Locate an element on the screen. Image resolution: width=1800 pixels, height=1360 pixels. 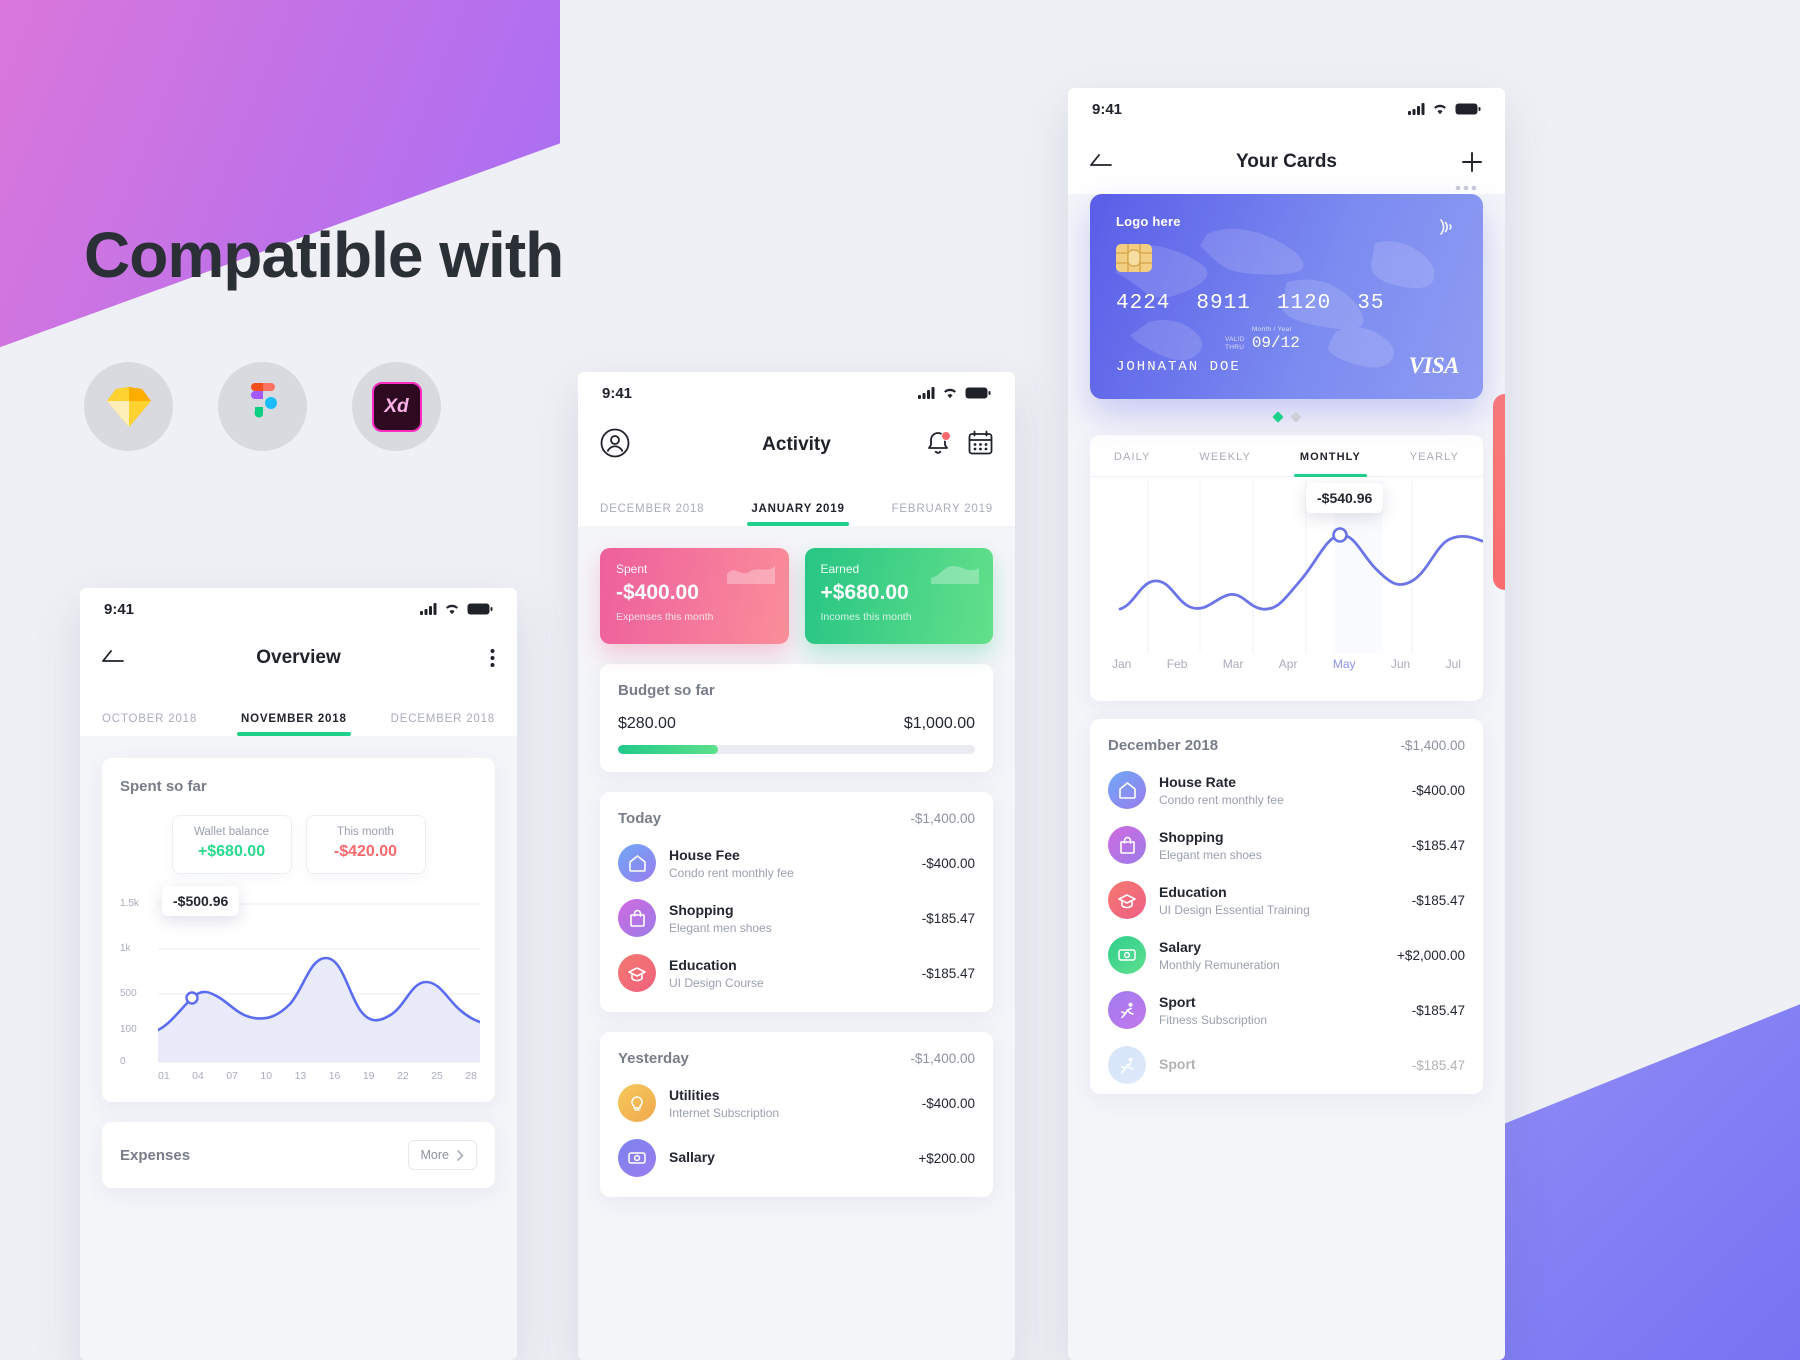
table-row: Sport Fitness Subscription -$185.47 is located at coordinates (1286, 1010).